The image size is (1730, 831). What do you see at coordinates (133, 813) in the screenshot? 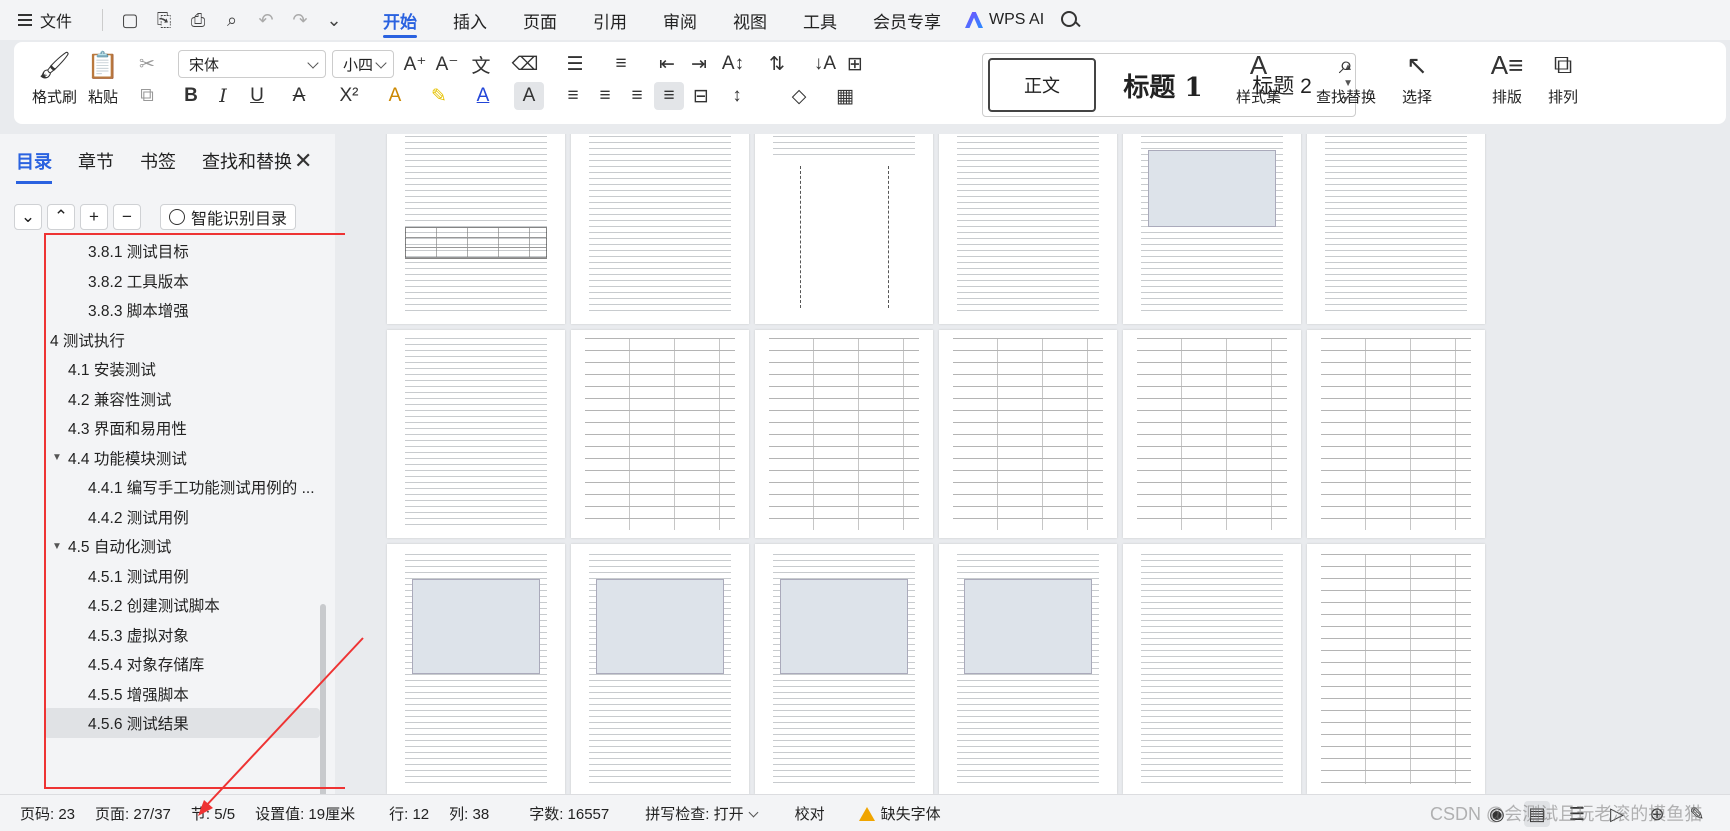
I see `status-page: 页面: 27/37` at bounding box center [133, 813].